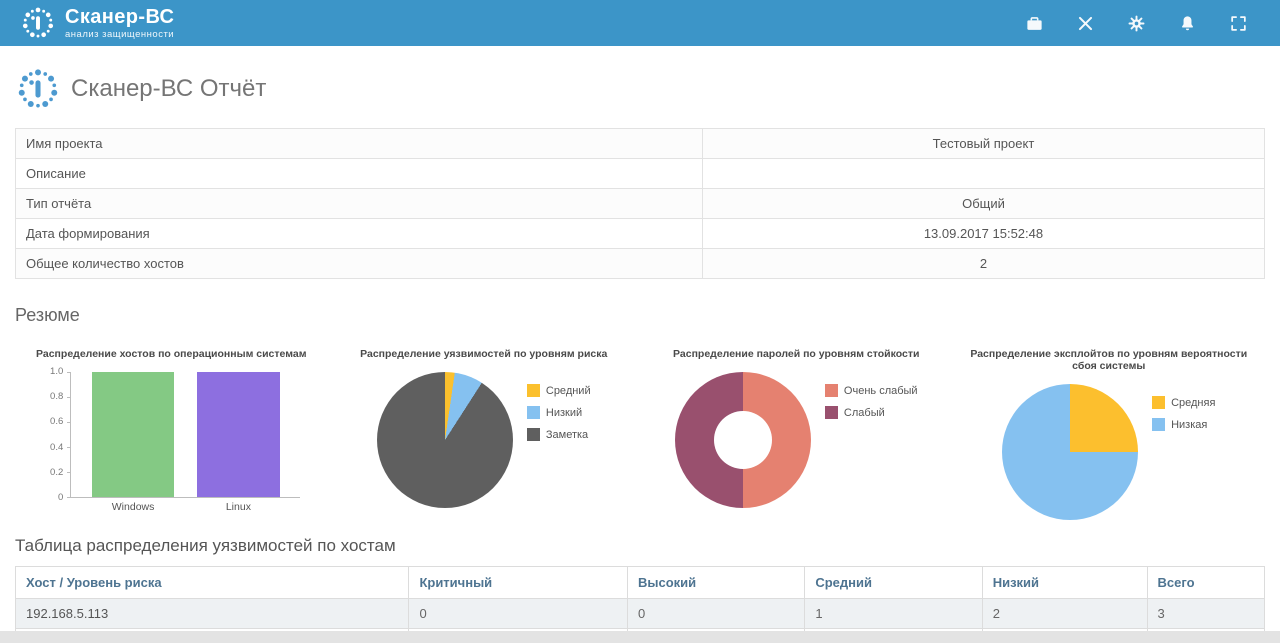 Image resolution: width=1280 pixels, height=643 pixels. What do you see at coordinates (47, 315) in the screenshot?
I see `summary-heading: Резюме` at bounding box center [47, 315].